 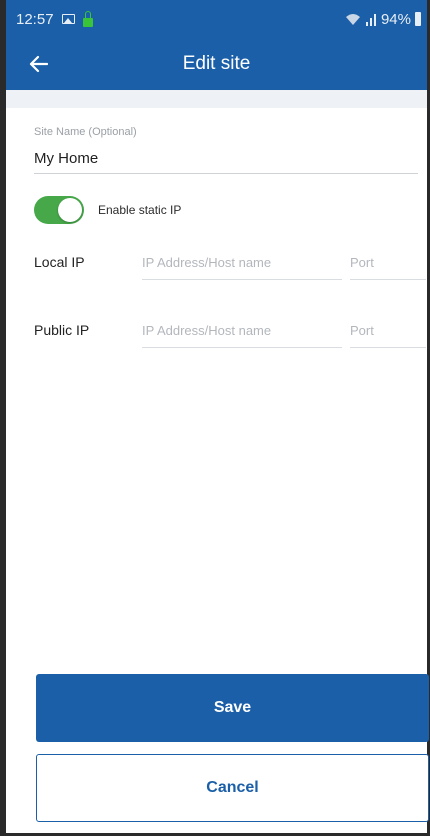 I want to click on local-ip-address-input, so click(x=242, y=263).